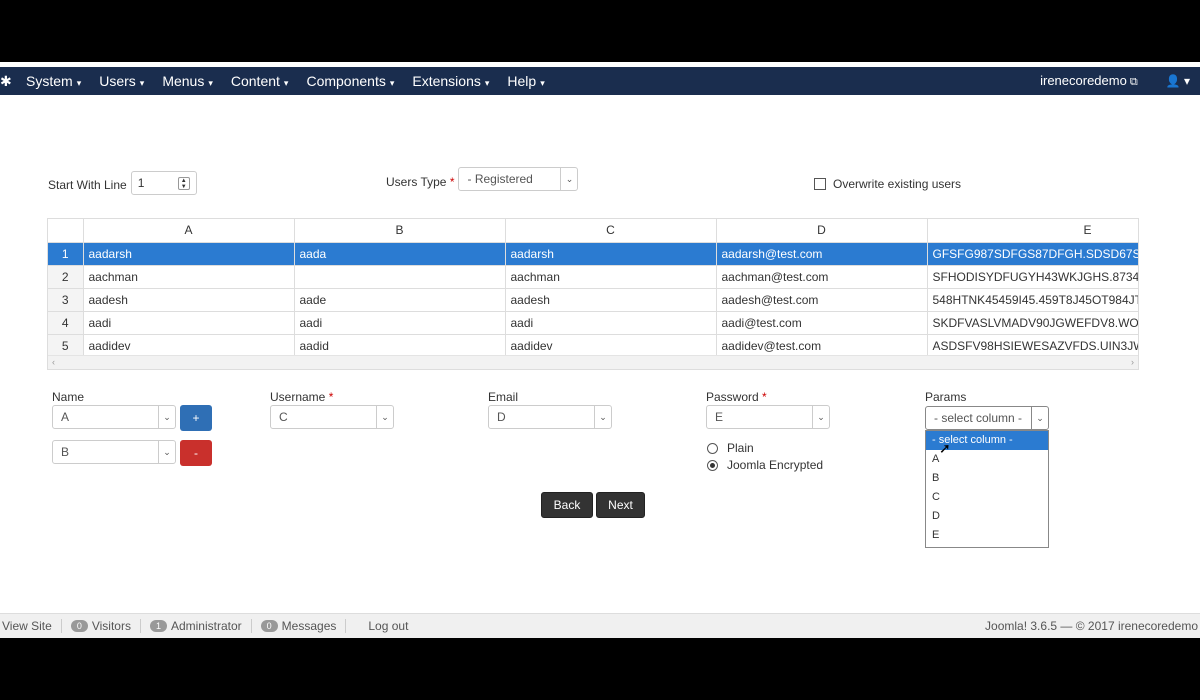 Image resolution: width=1200 pixels, height=700 pixels. Describe the element at coordinates (1032, 346) in the screenshot. I see `table-cell: ASDSFV98HSIEWESAZVFDS.UIN3JW` at that location.